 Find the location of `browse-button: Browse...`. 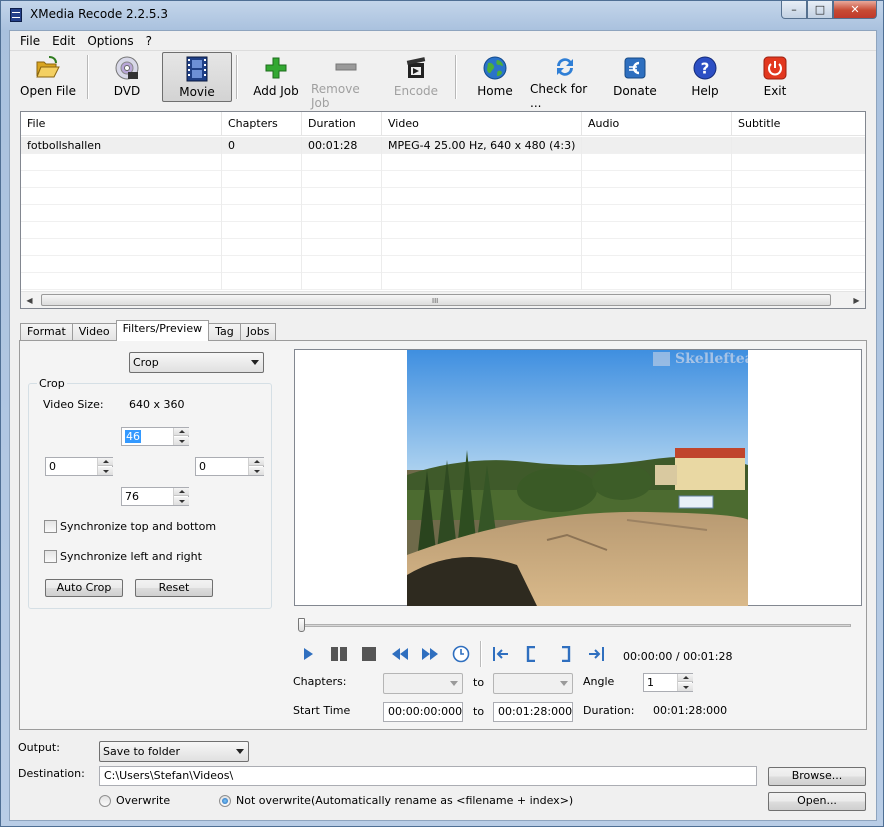

browse-button: Browse... is located at coordinates (817, 776).